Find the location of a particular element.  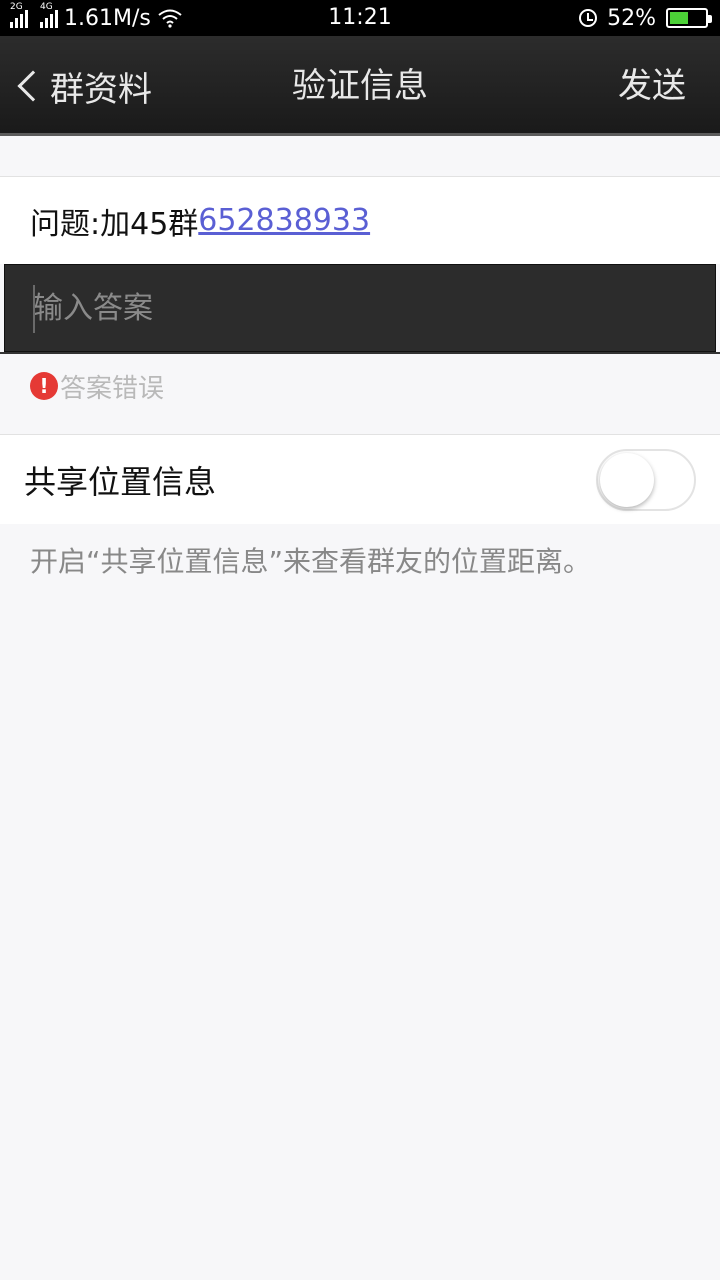

navigation-bar: 群资料 验证信息 发送 is located at coordinates (360, 86).